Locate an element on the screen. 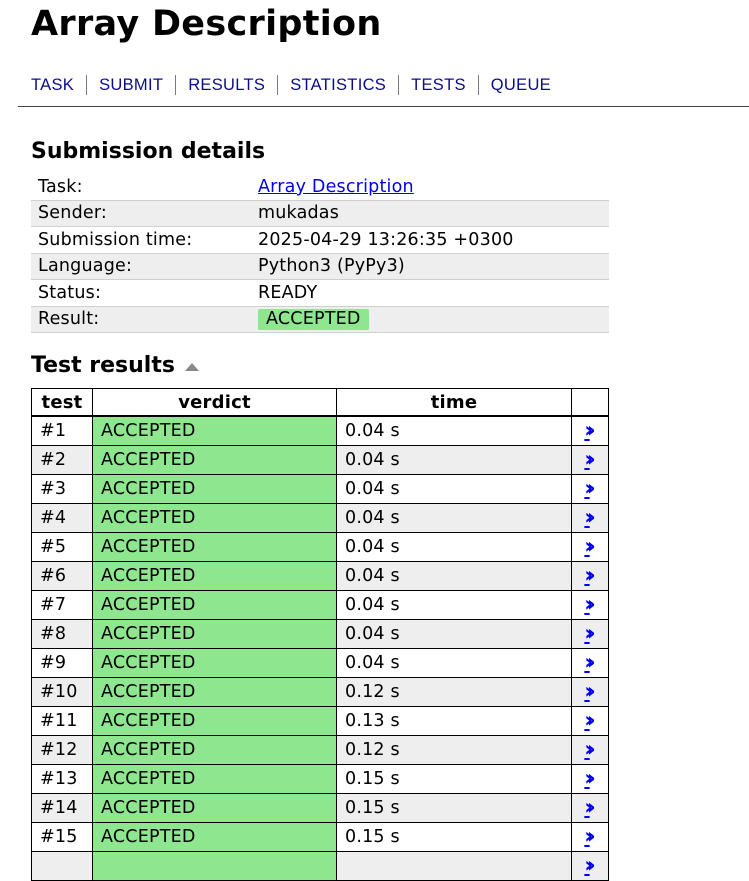  table-row: #2 ACCEPTED 0.04 s ›› is located at coordinates (320, 460).